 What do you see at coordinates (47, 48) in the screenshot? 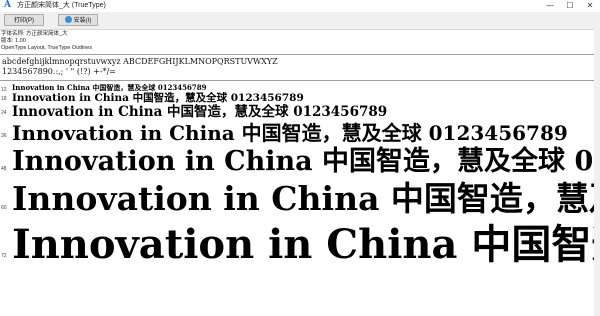
I see `font-outline-info: OpenType Layout, TrueType Outlines` at bounding box center [47, 48].